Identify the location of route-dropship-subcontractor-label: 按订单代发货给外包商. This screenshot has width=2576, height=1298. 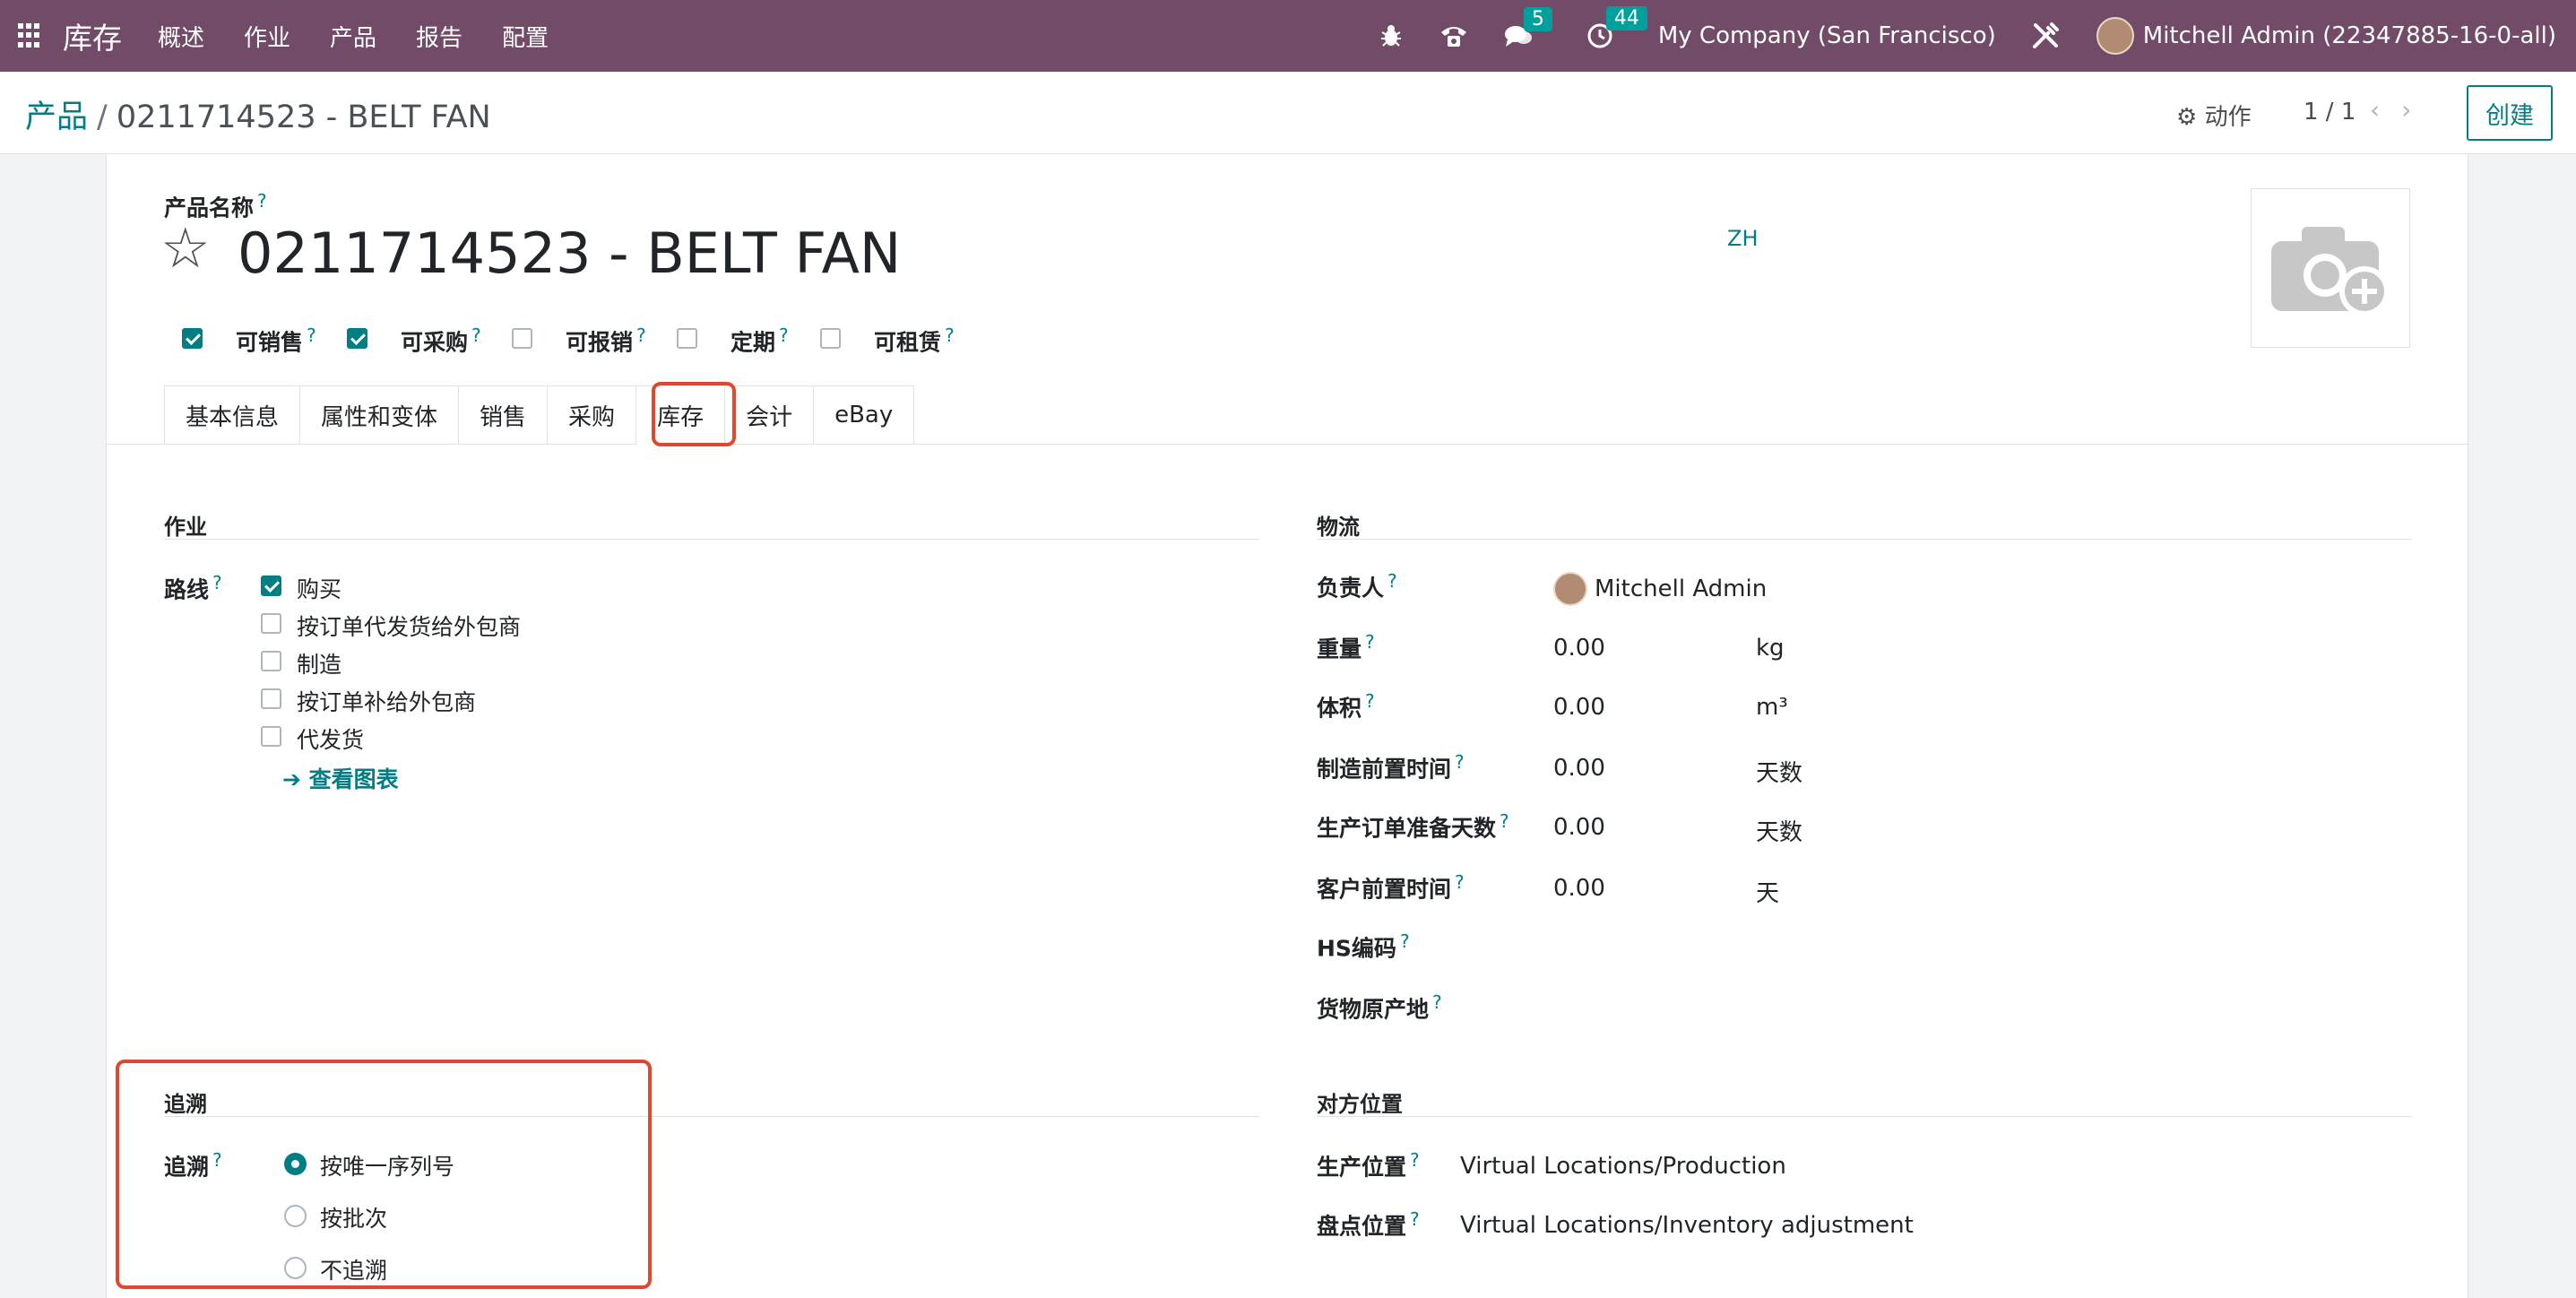
(409, 627).